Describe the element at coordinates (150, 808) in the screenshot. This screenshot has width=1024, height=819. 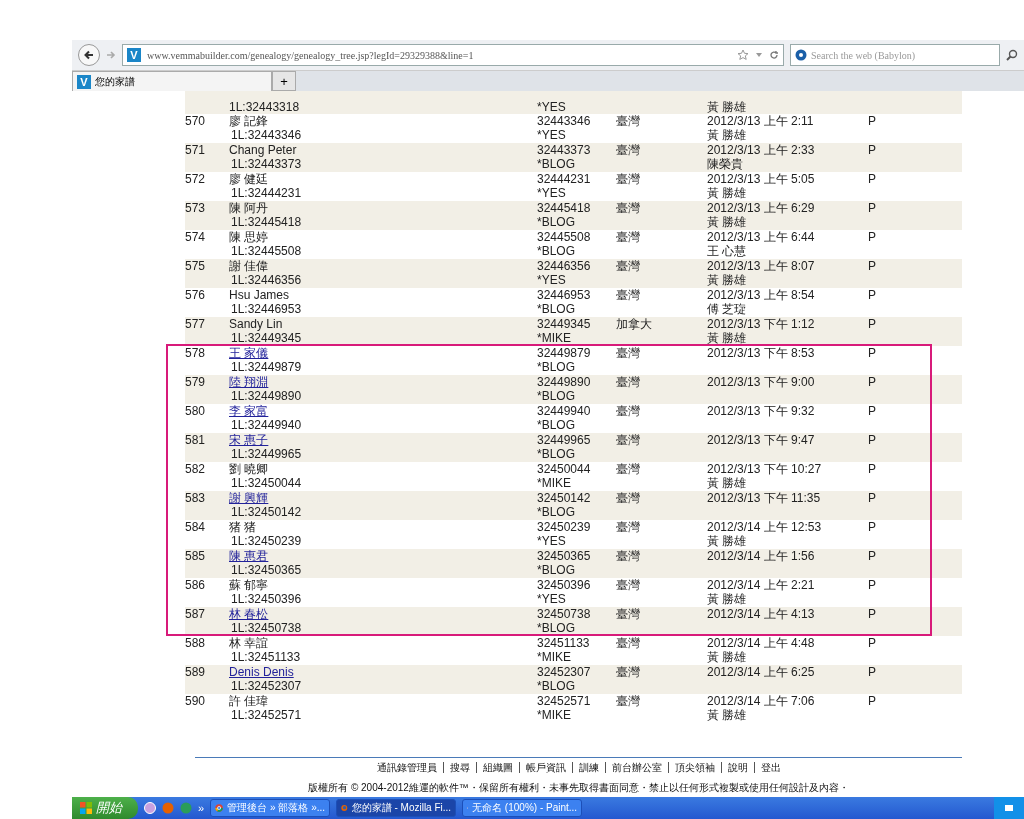
I see `quick-launch-icon` at that location.